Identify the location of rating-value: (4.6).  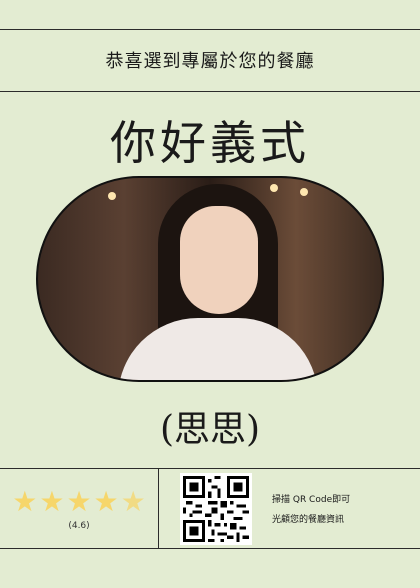
(79, 526).